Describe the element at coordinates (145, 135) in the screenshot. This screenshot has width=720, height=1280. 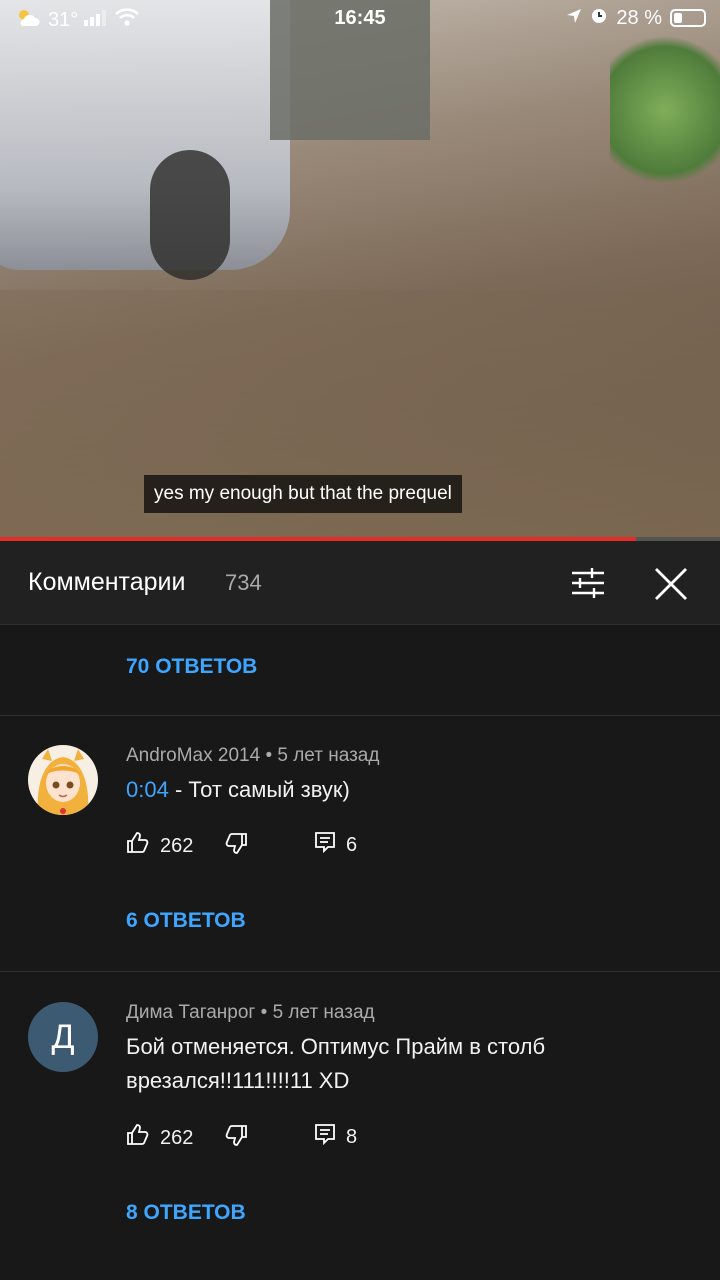
I see `video-frame-vehicle` at that location.